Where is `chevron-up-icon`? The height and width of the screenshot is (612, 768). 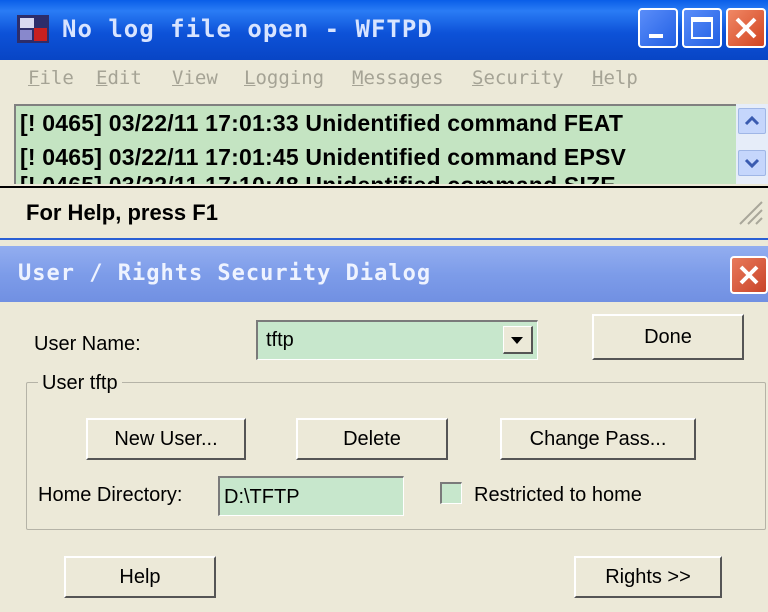 chevron-up-icon is located at coordinates (752, 120).